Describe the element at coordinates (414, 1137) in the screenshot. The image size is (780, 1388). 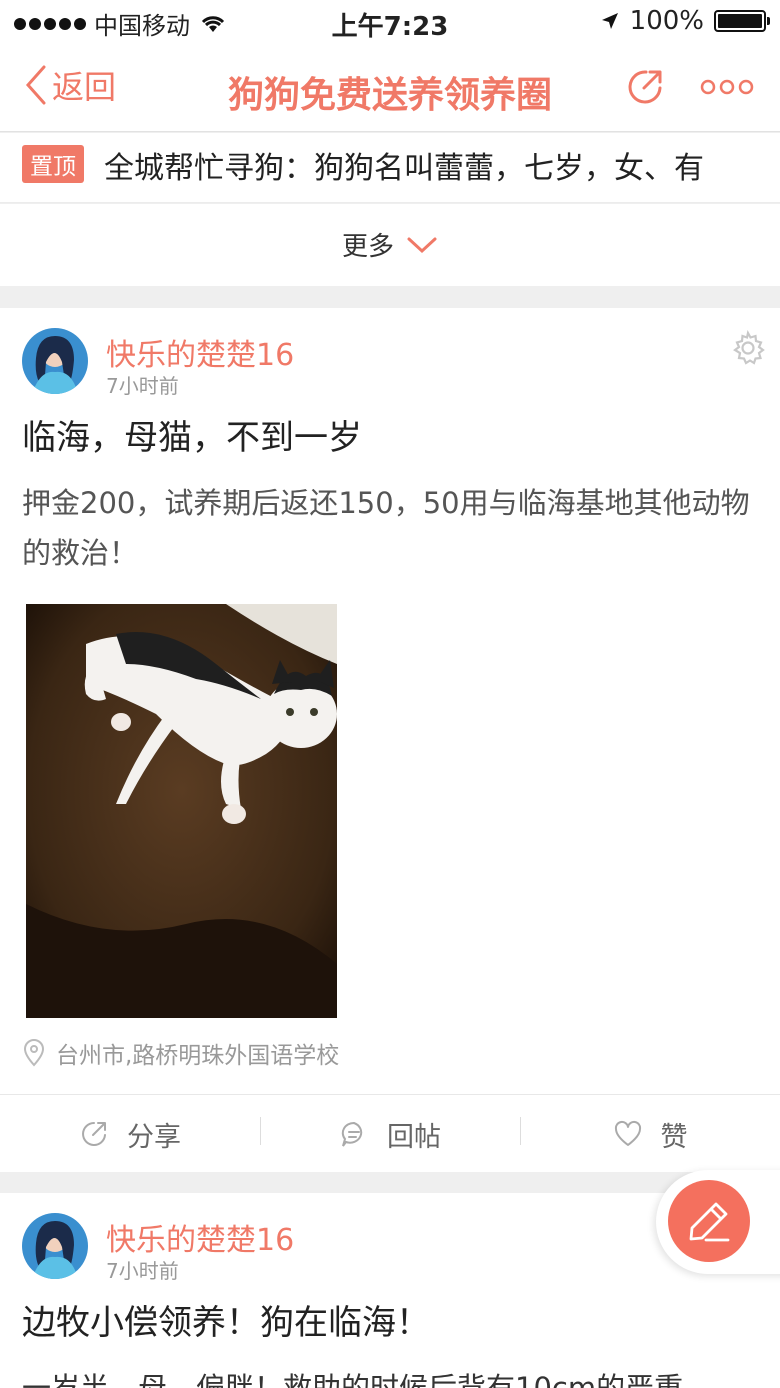
I see `reply-label: 回帖` at that location.